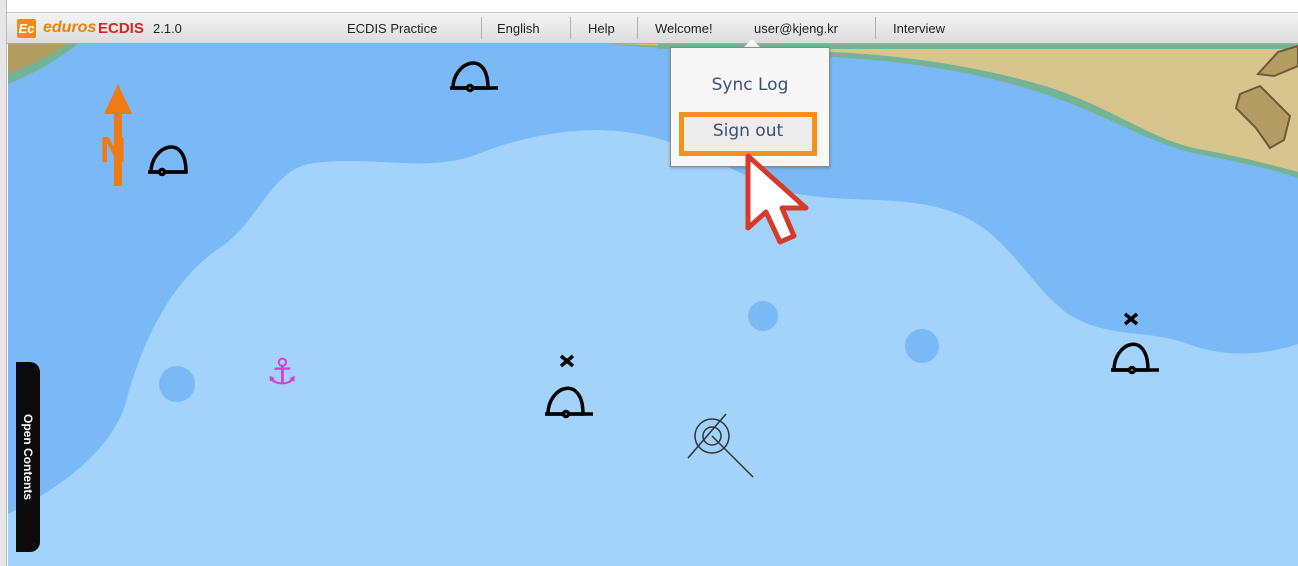  I want to click on window-edge, so click(3, 283).